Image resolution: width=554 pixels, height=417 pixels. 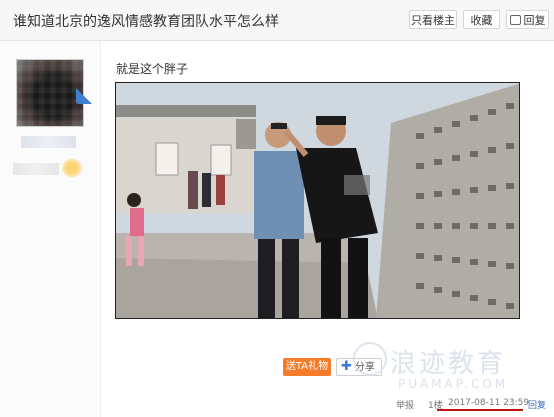 I want to click on reply-button: 回复, so click(x=527, y=19).